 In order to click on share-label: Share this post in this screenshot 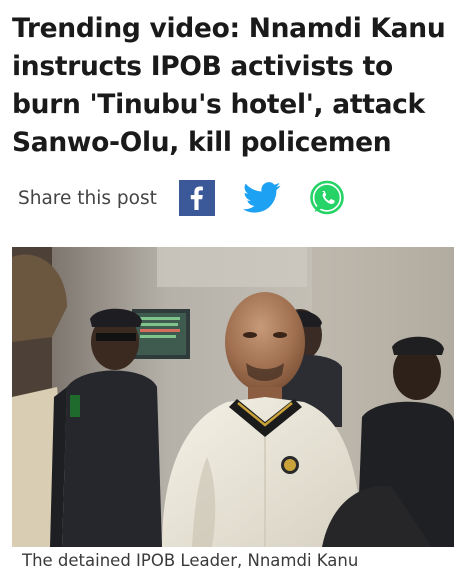, I will do `click(87, 198)`.